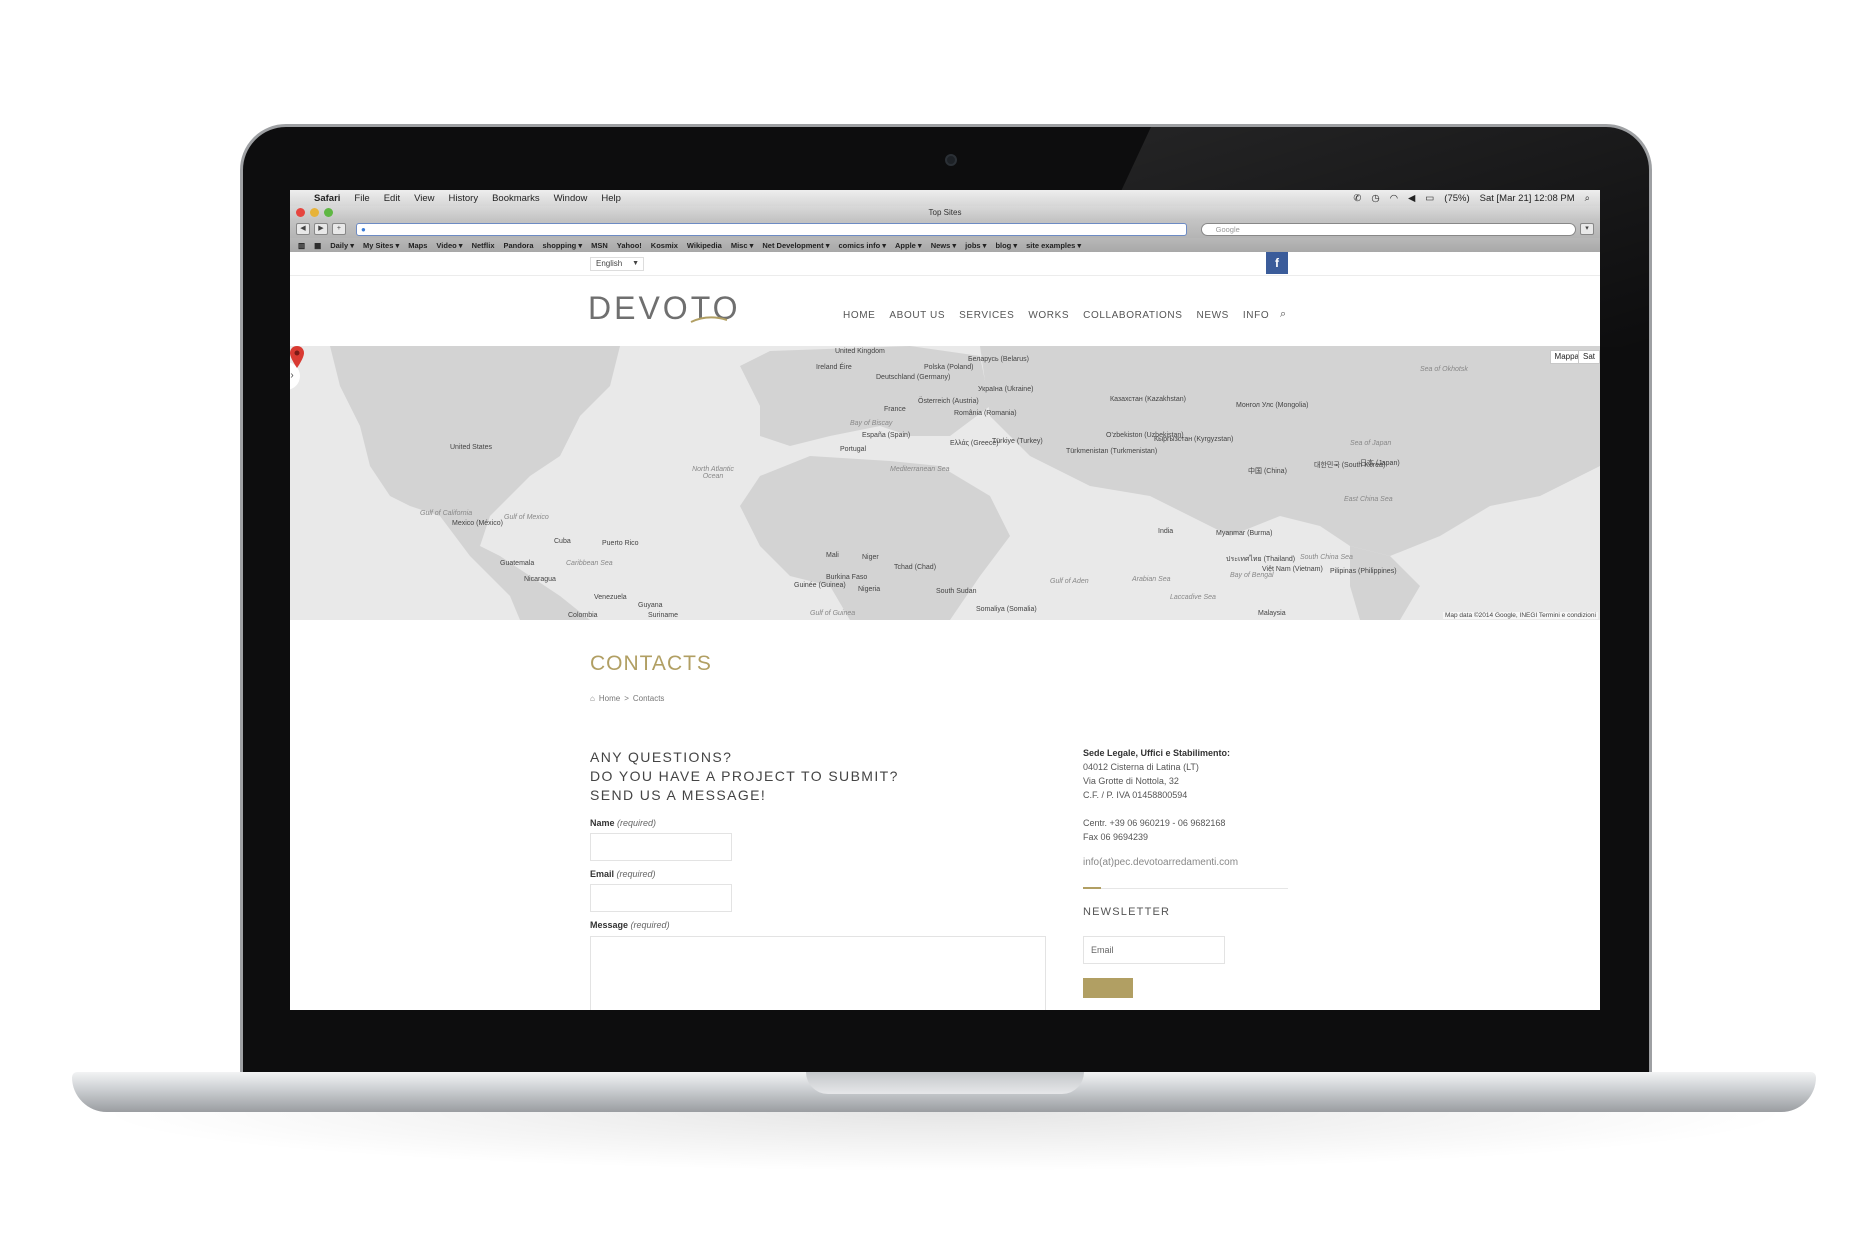 Image resolution: width=1875 pixels, height=1250 pixels. I want to click on phone-icon: ✆, so click(1357, 198).